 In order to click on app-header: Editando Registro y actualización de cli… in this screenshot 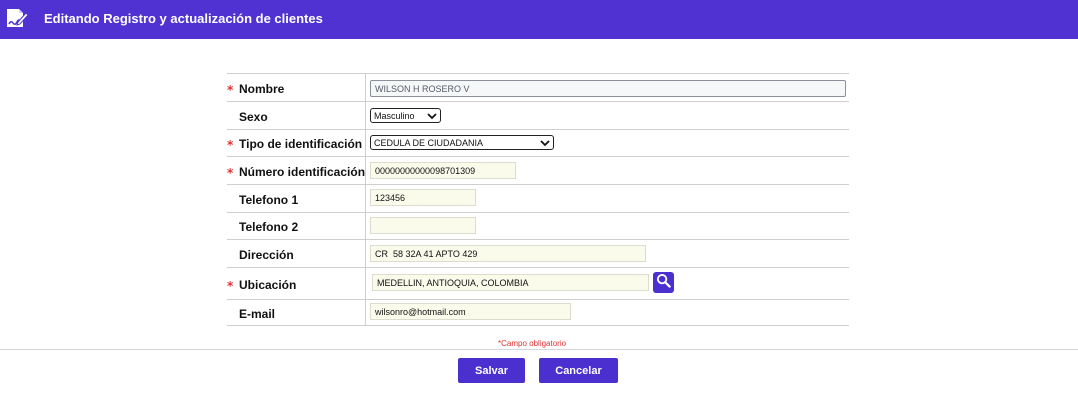, I will do `click(539, 19)`.